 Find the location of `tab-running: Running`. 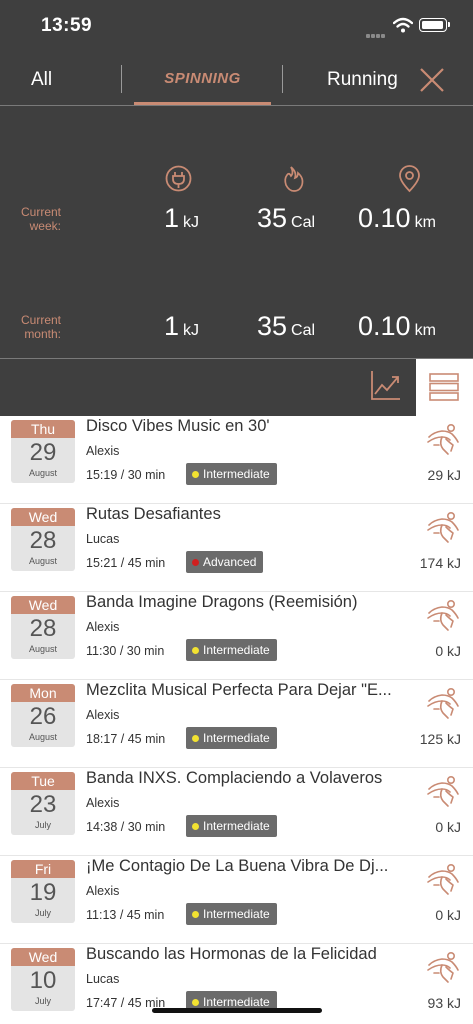

tab-running: Running is located at coordinates (362, 80).